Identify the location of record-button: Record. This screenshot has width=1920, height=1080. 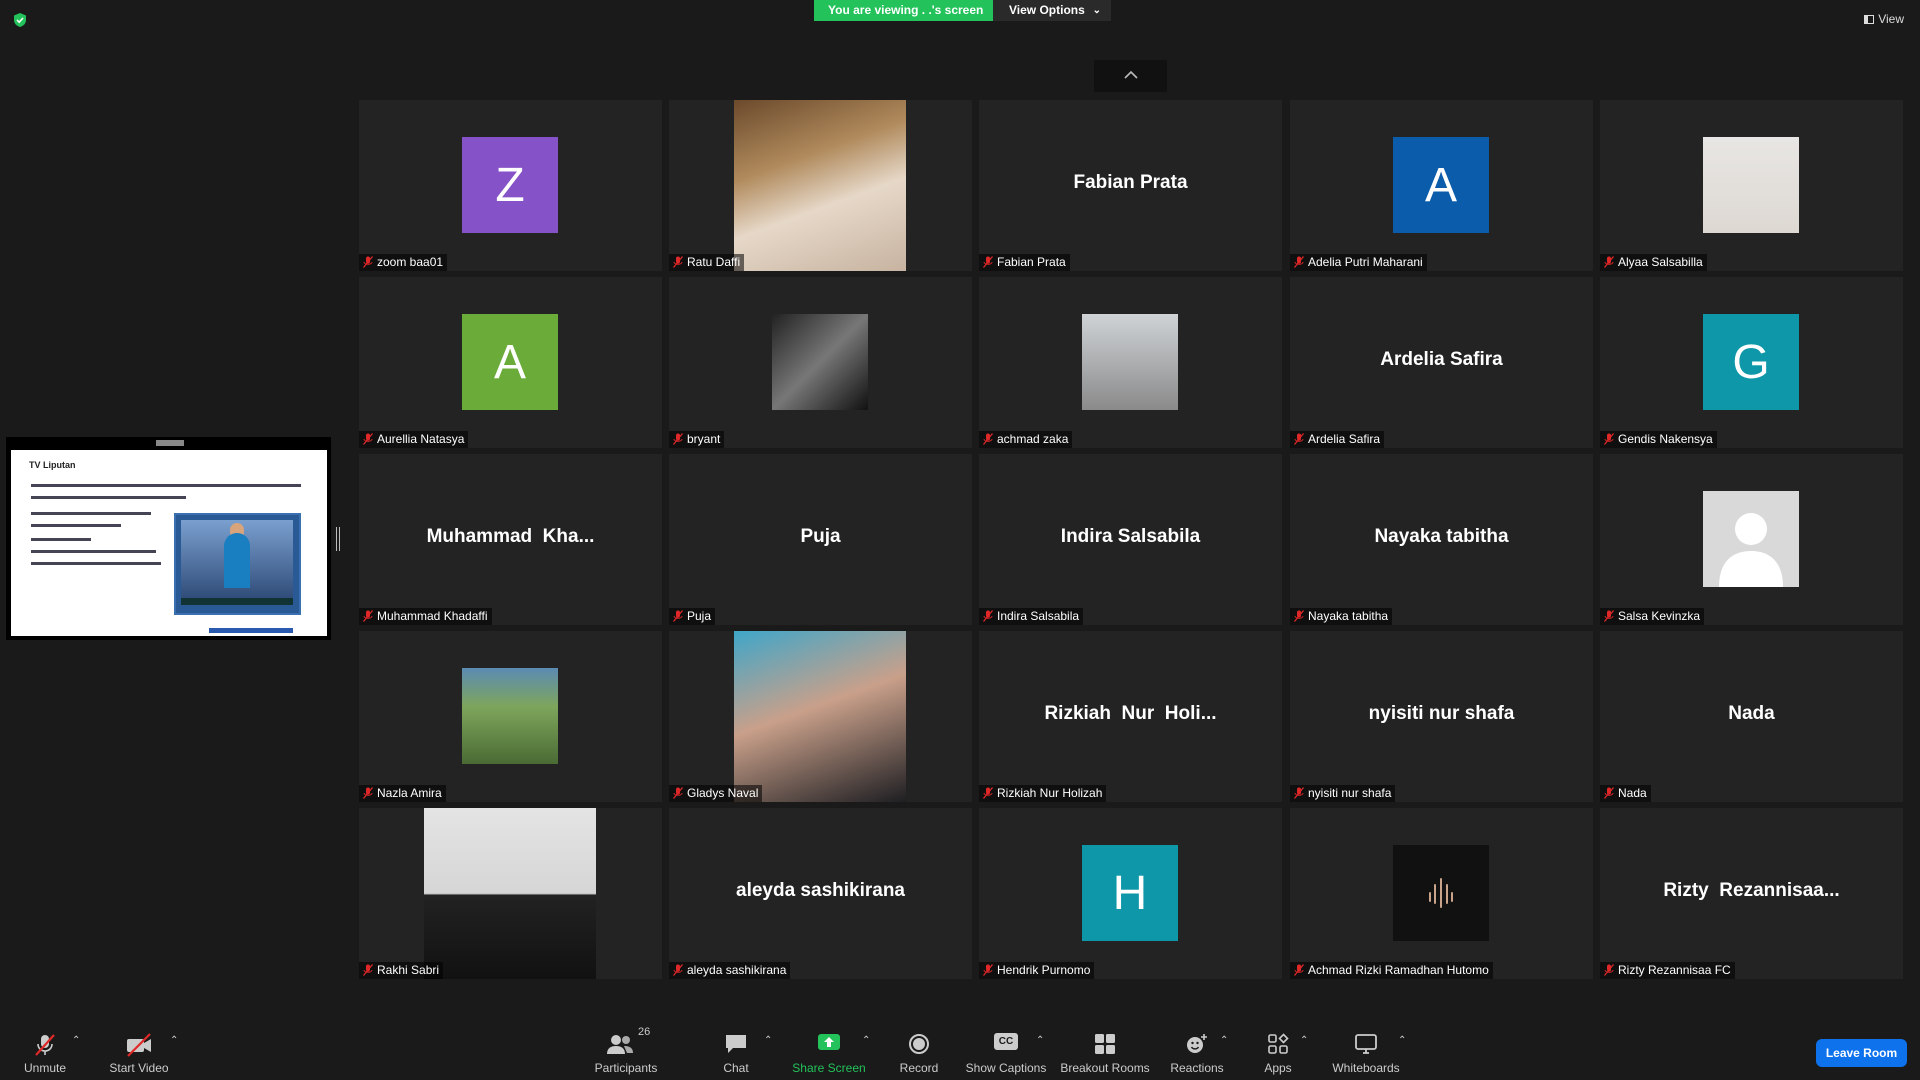
(919, 1050).